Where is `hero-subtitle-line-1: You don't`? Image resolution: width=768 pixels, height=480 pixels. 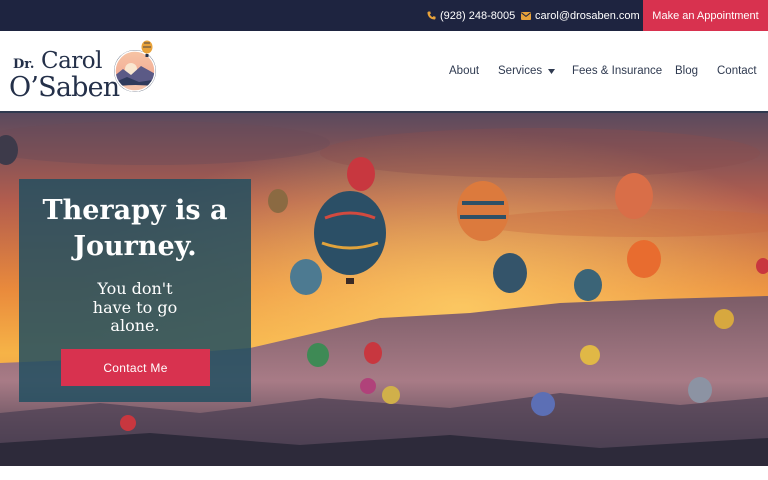
hero-subtitle-line-1: You don't is located at coordinates (135, 288).